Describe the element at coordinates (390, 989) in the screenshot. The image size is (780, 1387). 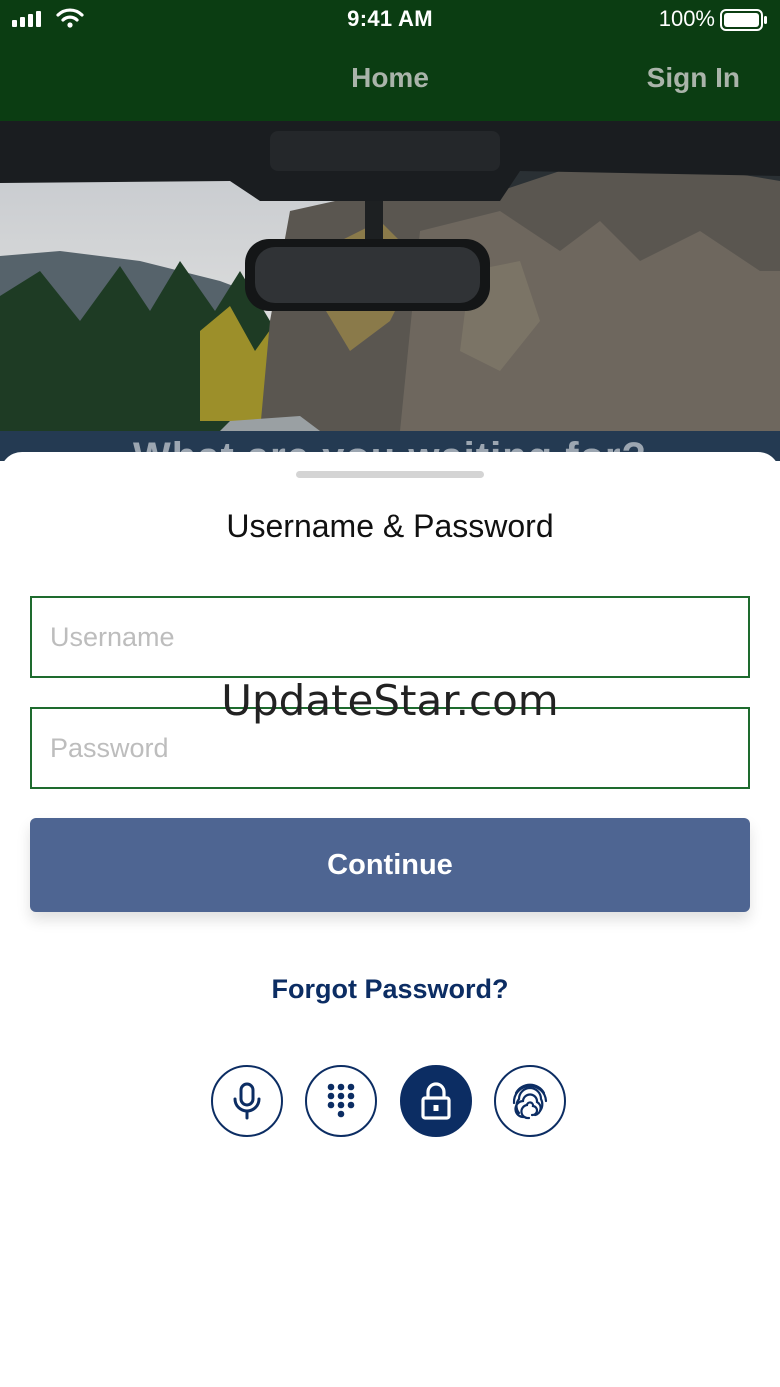
I see `forgot-password-link: Forgot Password?` at that location.